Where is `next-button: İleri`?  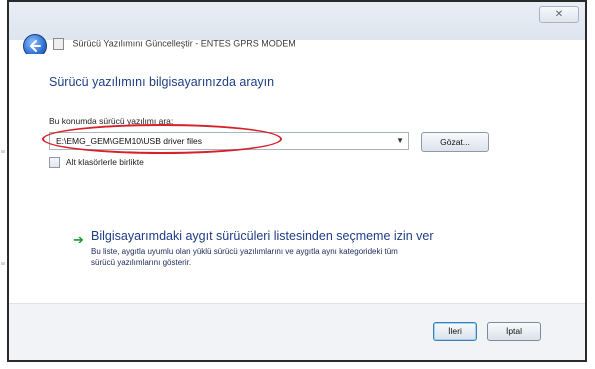 next-button: İleri is located at coordinates (455, 331).